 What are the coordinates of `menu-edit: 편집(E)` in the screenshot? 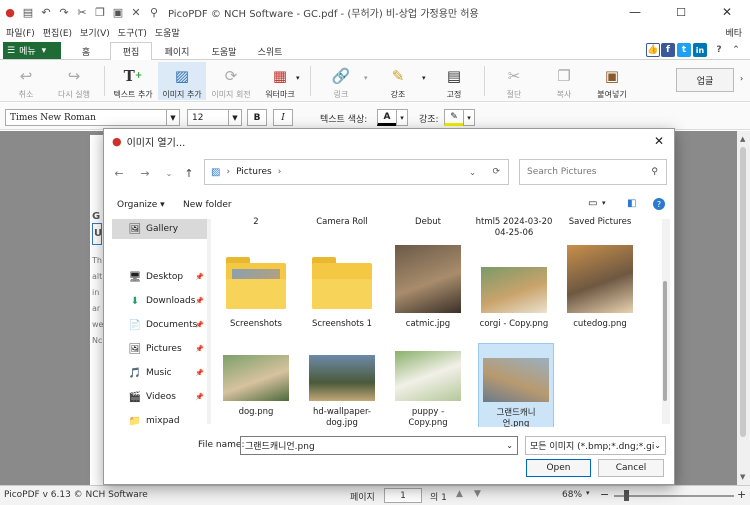 It's located at (57, 32).